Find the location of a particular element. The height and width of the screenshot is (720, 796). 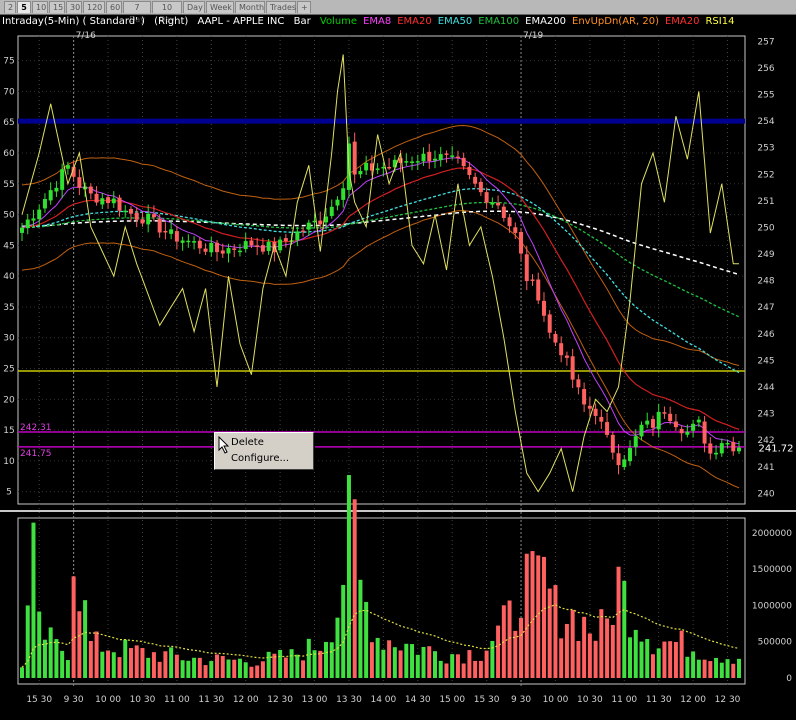

interval-tab-13: Trades is located at coordinates (281, 7).